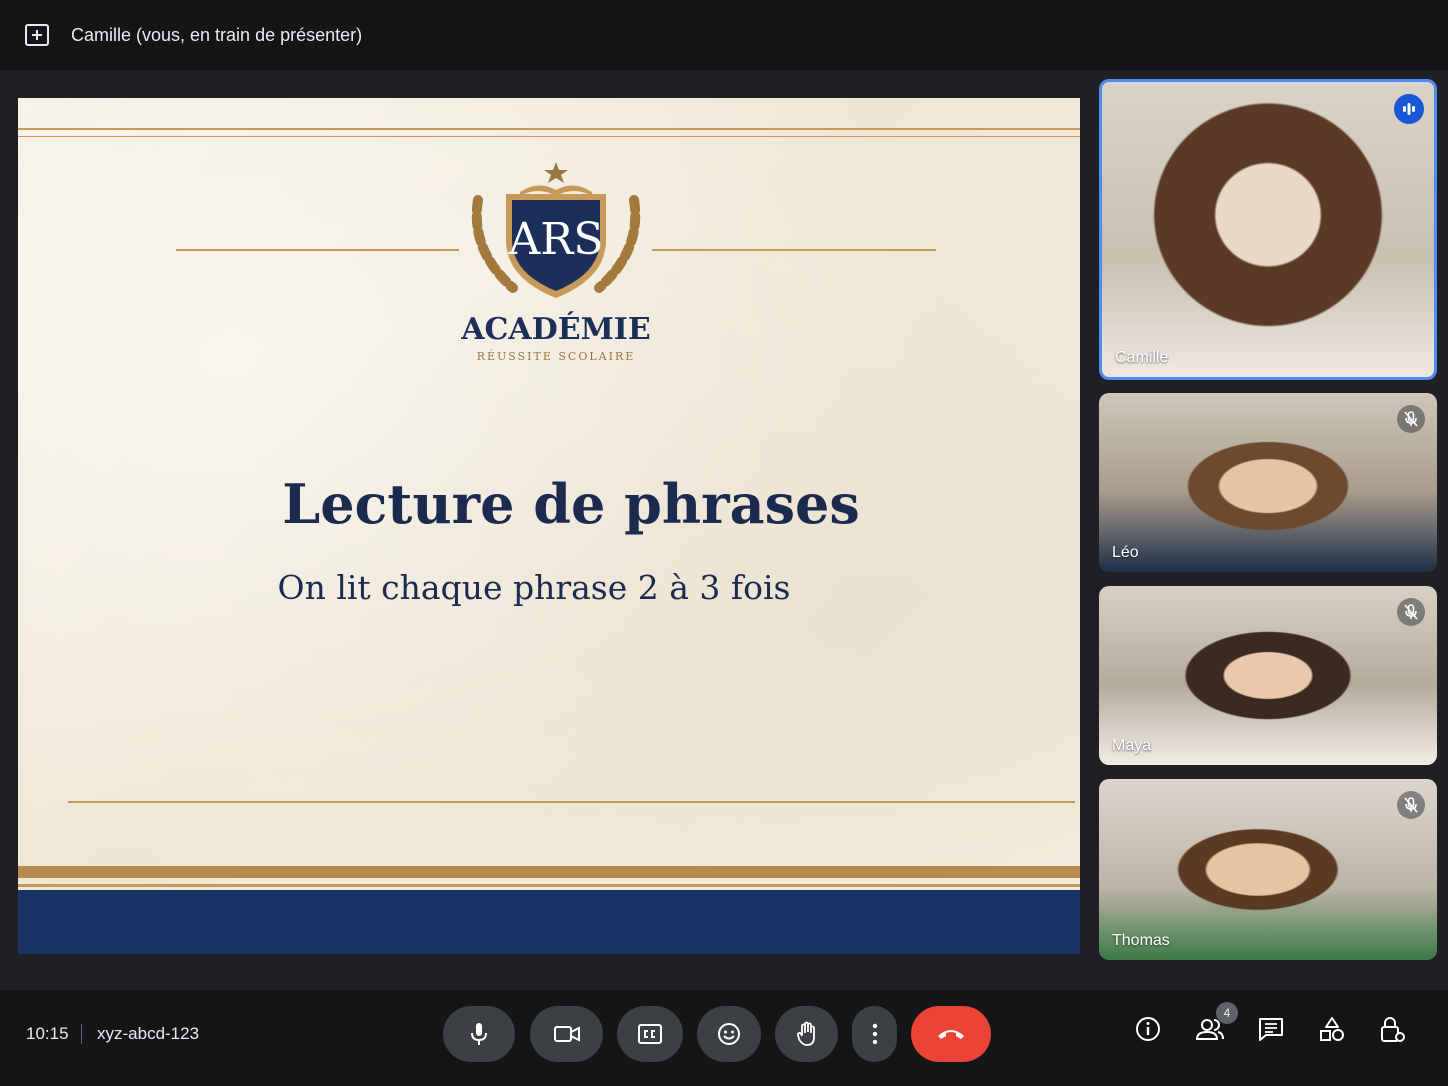  I want to click on logo-subtitle: RÉUSSITE SCOLAIRE, so click(556, 356).